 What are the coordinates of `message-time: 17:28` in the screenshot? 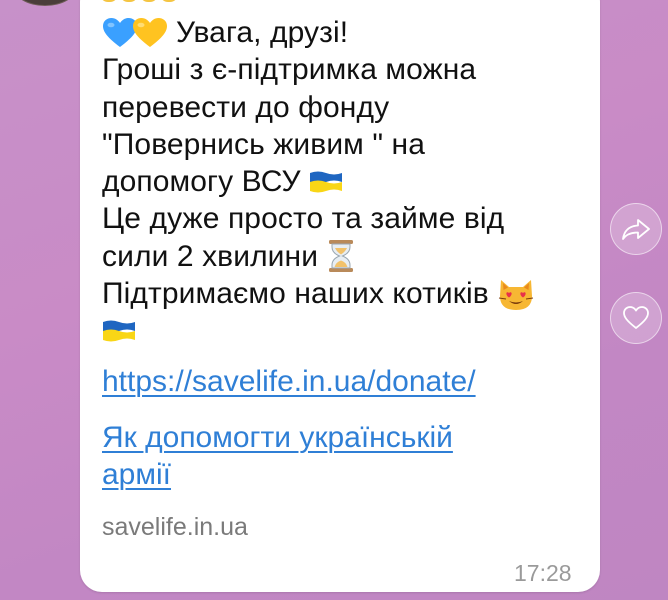 It's located at (543, 573).